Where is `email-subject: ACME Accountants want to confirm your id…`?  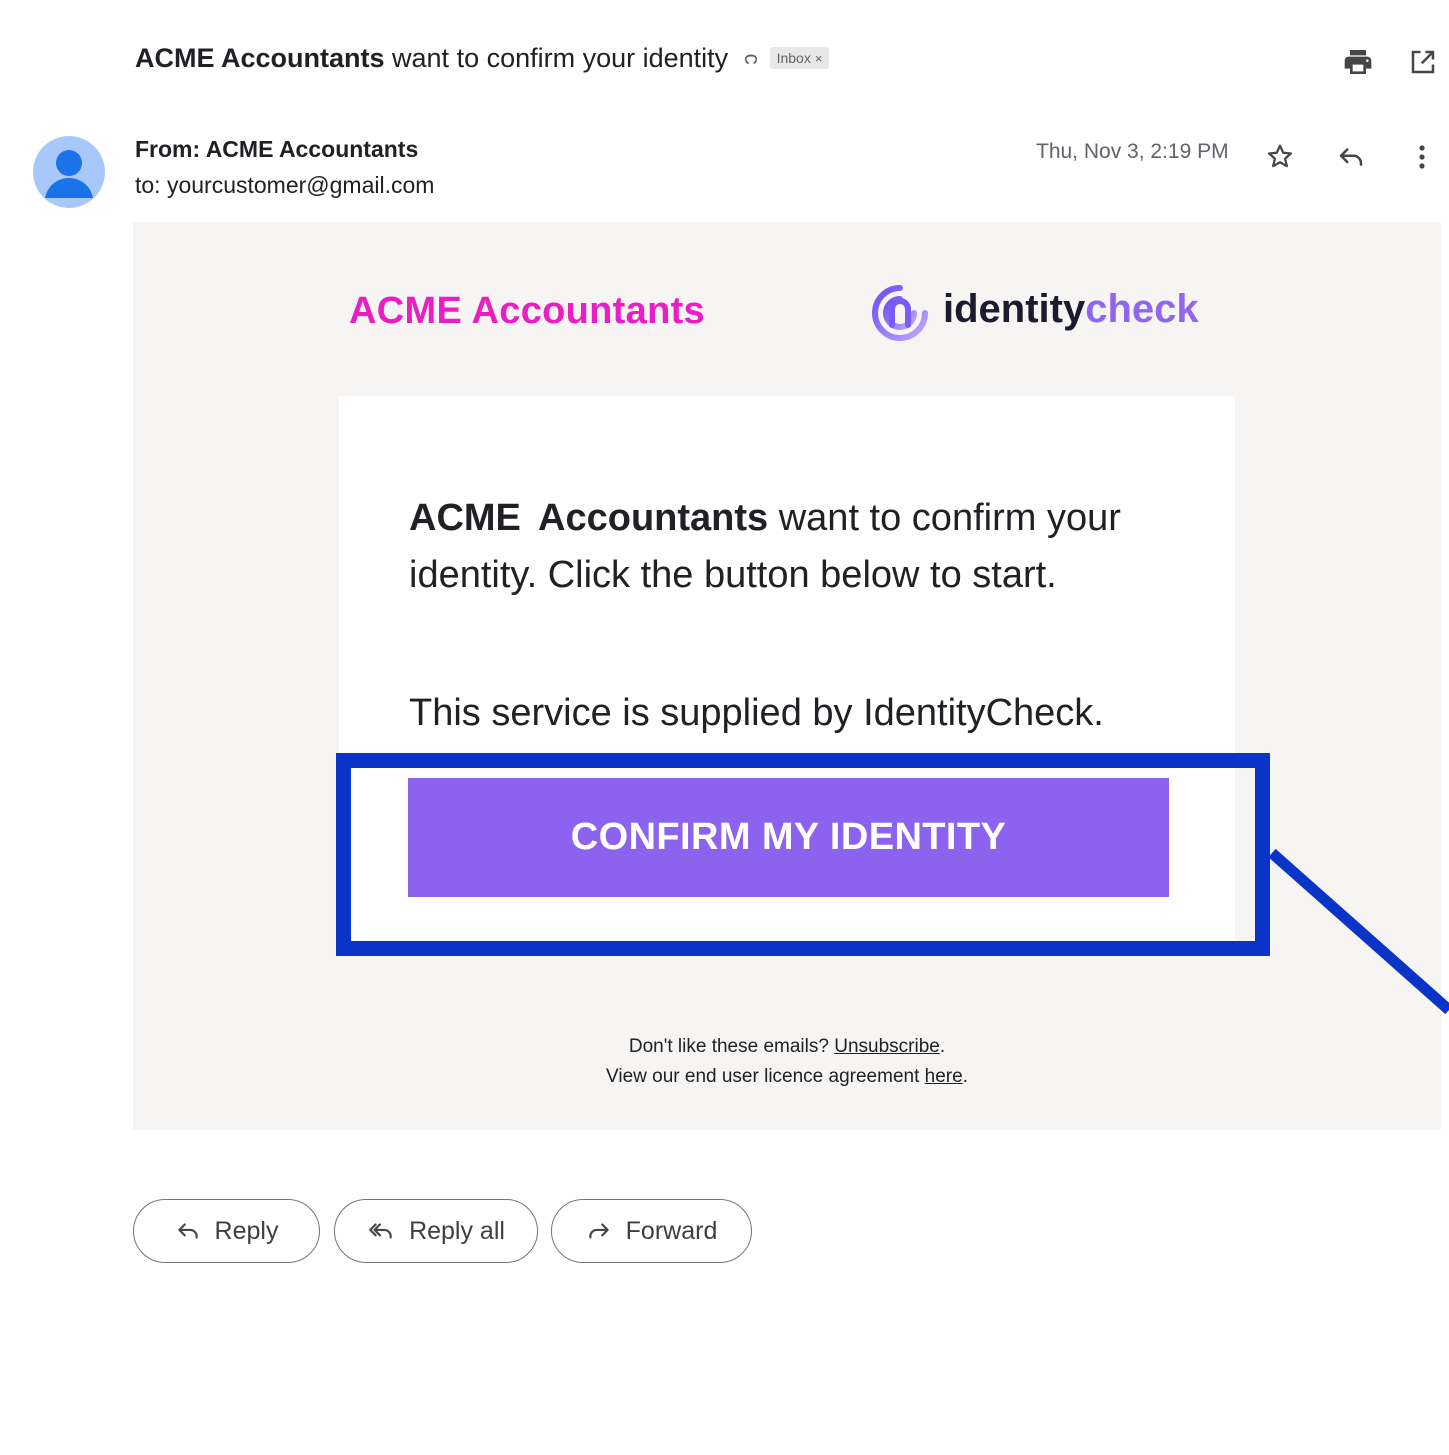 email-subject: ACME Accountants want to confirm your id… is located at coordinates (482, 58).